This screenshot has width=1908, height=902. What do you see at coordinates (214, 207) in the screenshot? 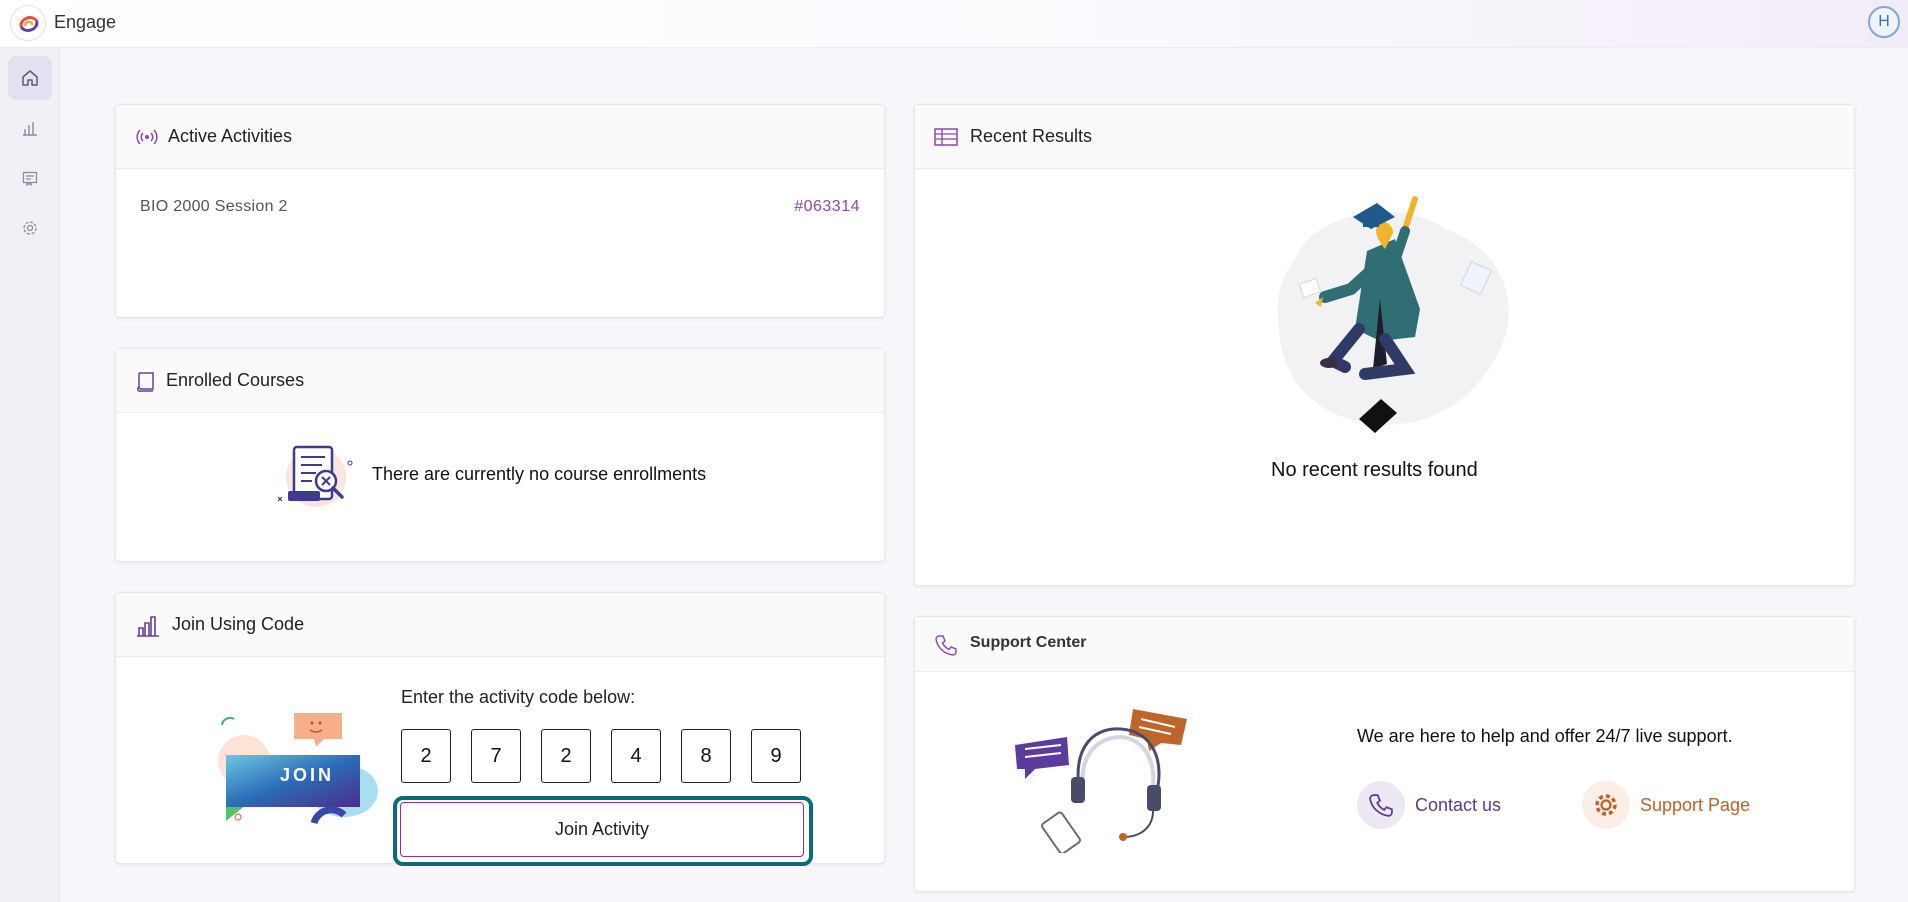
I see `activity-name: BIO 2000 Session 2` at bounding box center [214, 207].